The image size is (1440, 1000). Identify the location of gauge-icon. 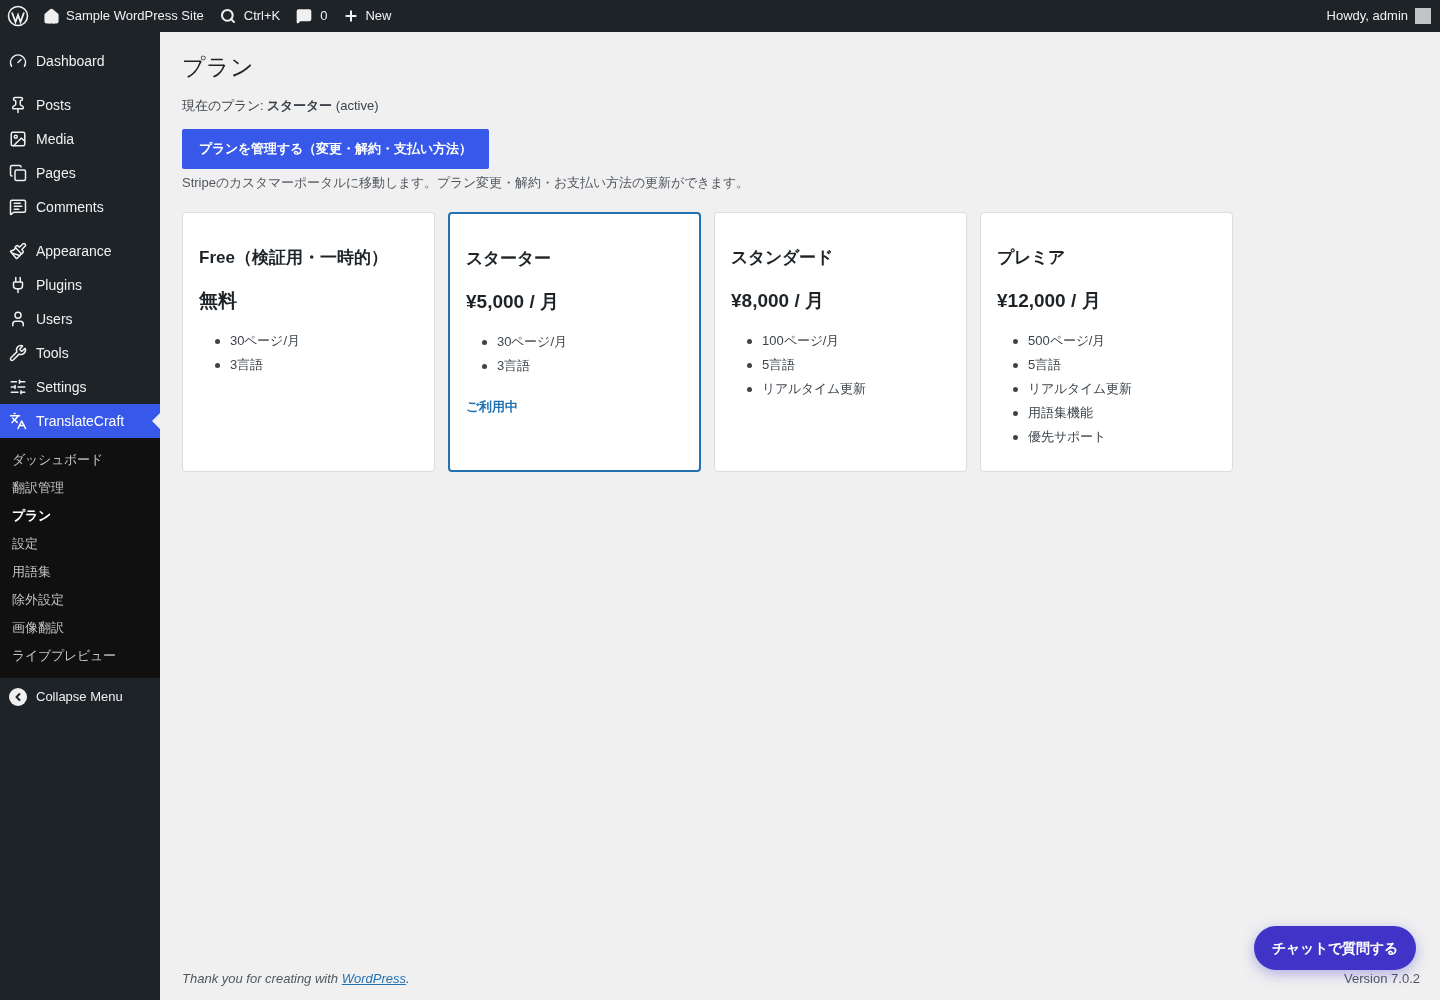
(18, 61).